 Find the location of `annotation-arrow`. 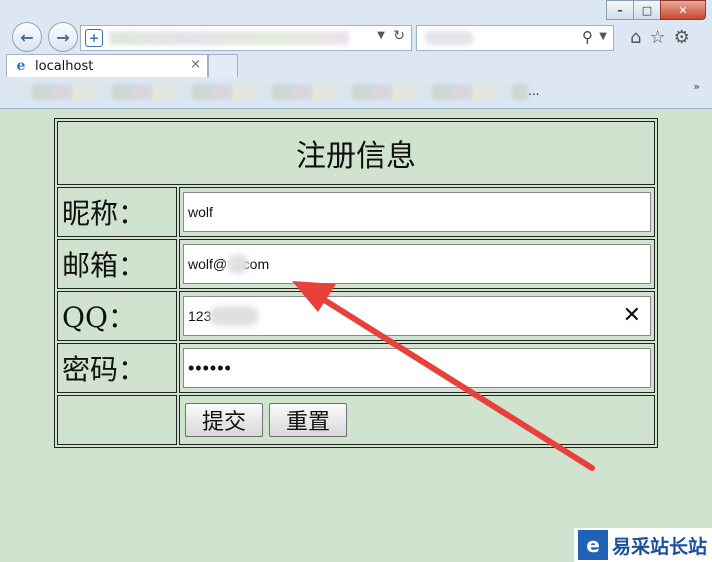

annotation-arrow is located at coordinates (443, 376).